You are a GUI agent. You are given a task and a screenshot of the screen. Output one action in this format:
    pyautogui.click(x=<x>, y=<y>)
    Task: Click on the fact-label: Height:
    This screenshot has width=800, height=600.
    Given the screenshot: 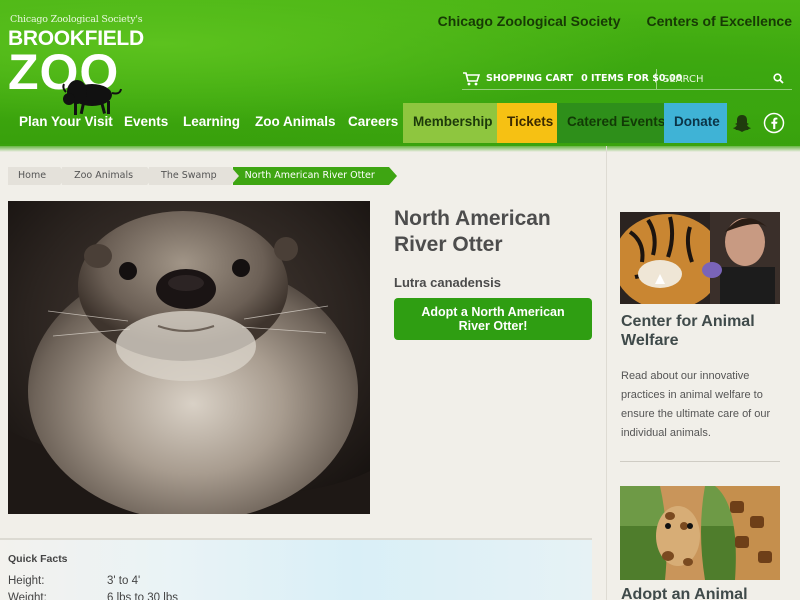 What is the action you would take?
    pyautogui.click(x=26, y=581)
    